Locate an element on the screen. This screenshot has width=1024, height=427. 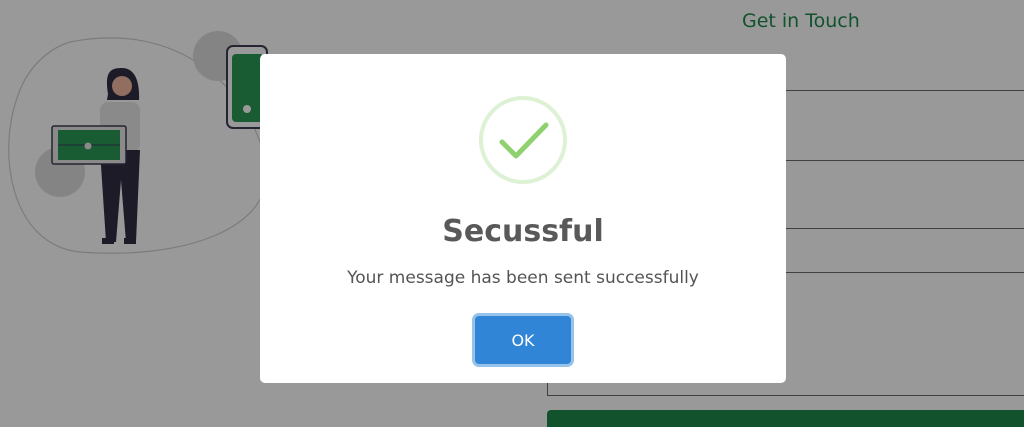
dialog-title: Secussful is located at coordinates (523, 231).